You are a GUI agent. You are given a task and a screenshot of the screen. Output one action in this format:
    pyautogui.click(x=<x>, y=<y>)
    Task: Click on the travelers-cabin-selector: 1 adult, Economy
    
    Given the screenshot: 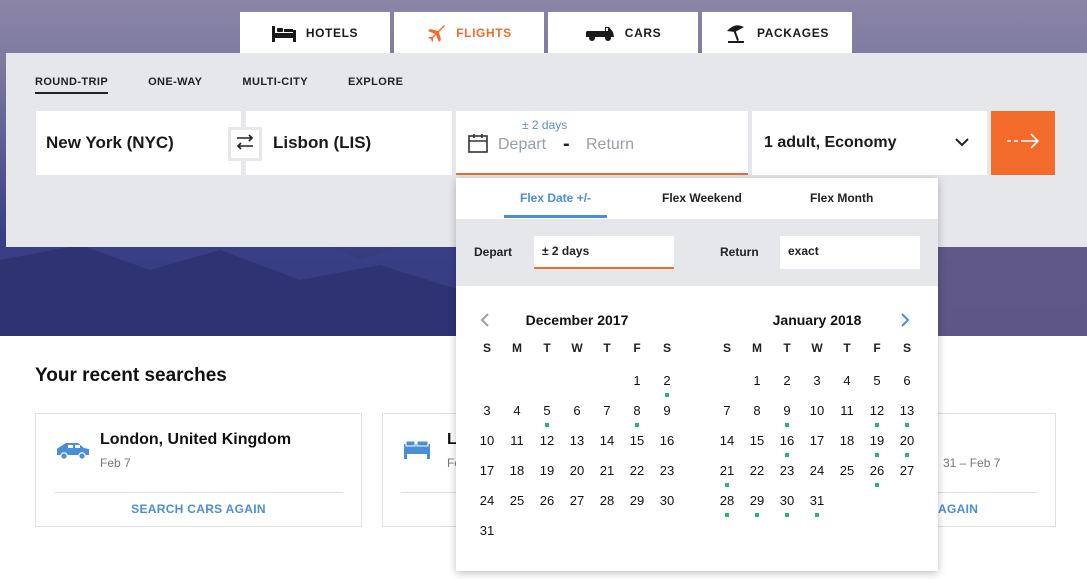 What is the action you would take?
    pyautogui.click(x=869, y=143)
    